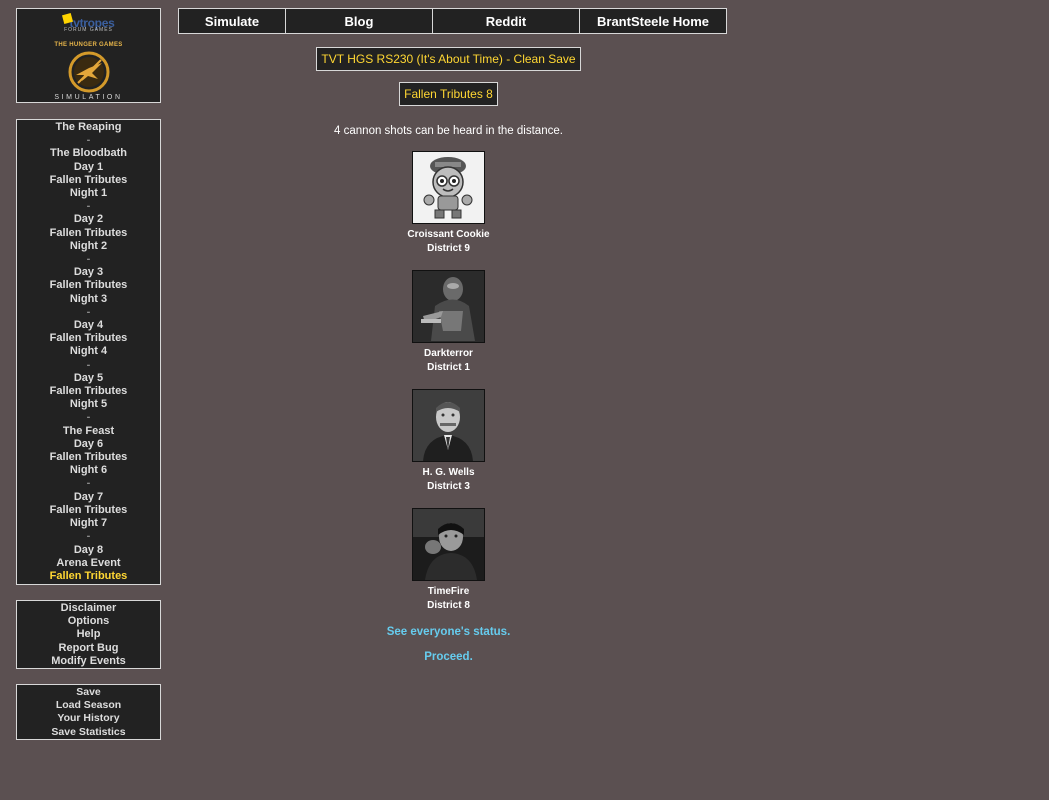 The height and width of the screenshot is (800, 1049). Describe the element at coordinates (88, 246) in the screenshot. I see `sidebar-item-night-2: Night 2` at that location.